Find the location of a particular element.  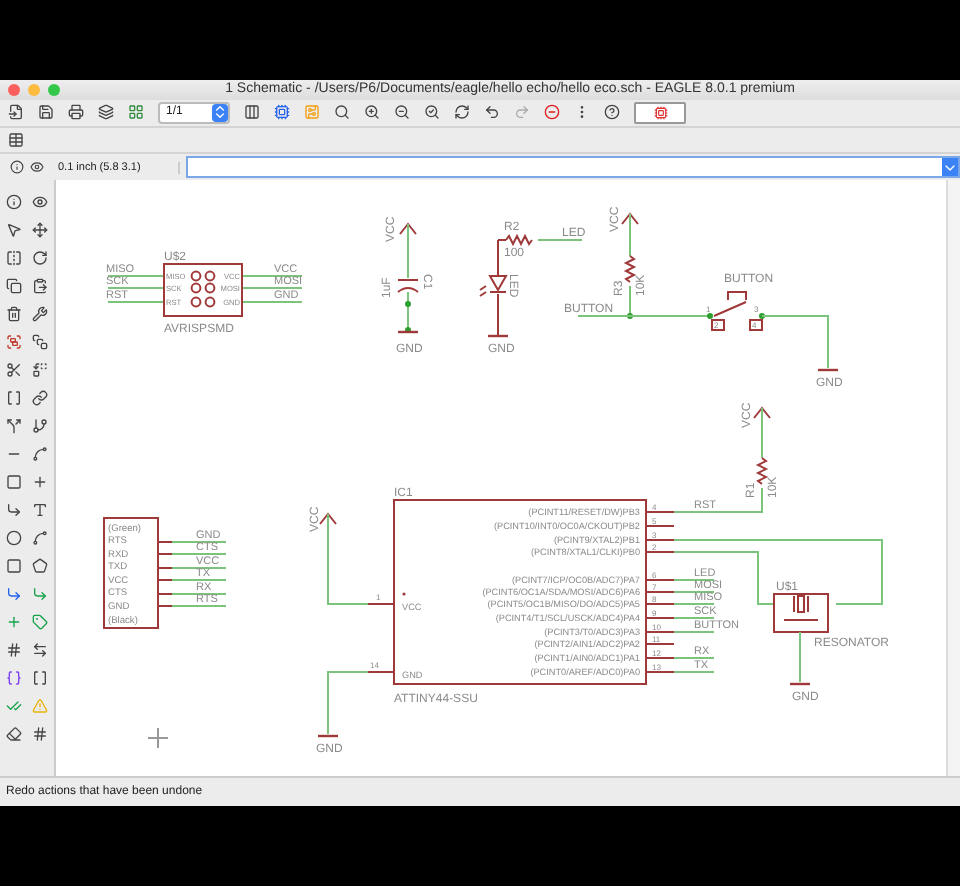

zoom-fit-icon is located at coordinates (342, 112).